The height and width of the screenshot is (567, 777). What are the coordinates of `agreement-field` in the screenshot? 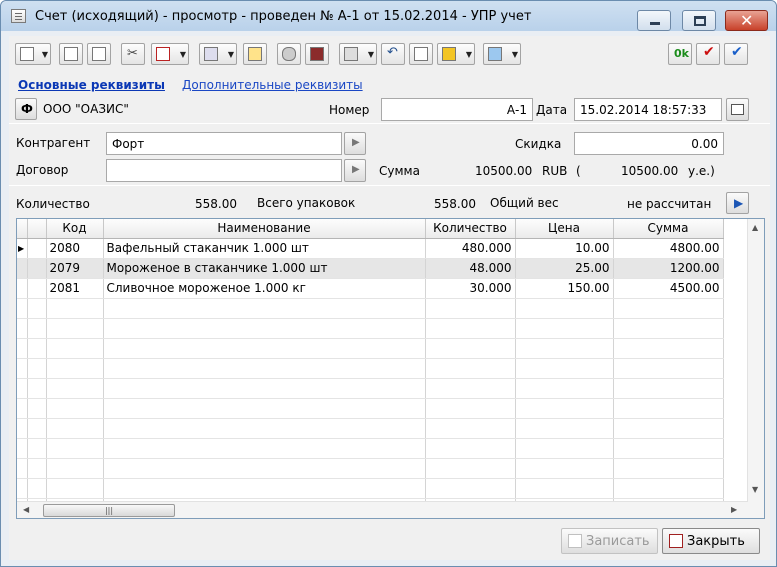 It's located at (224, 170).